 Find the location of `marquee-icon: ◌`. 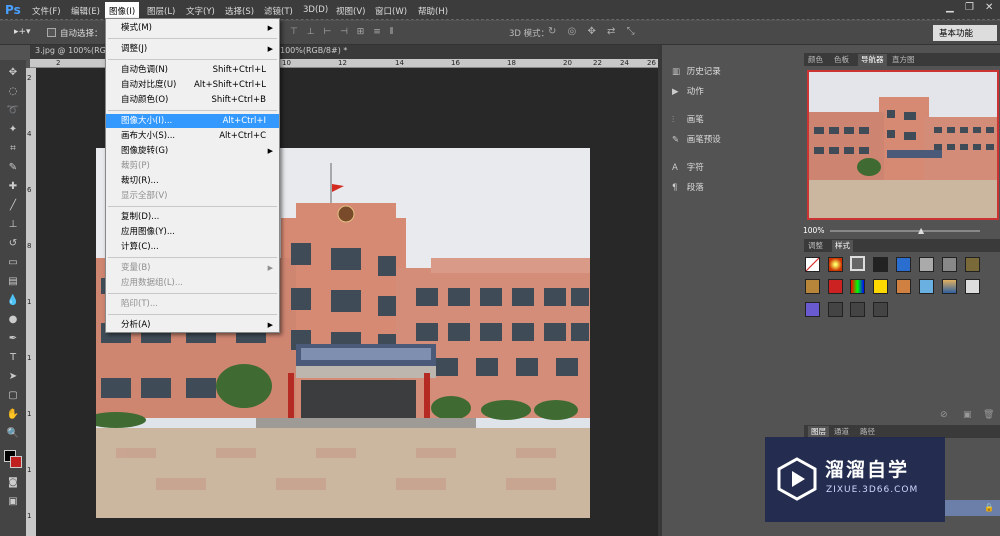

marquee-icon: ◌ is located at coordinates (13, 92).